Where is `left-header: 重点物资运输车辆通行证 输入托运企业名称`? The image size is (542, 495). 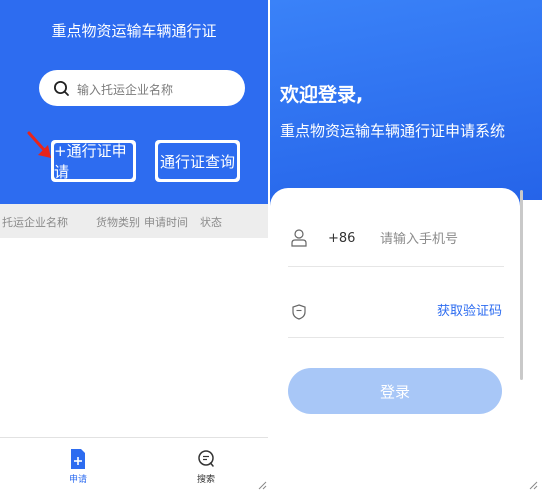 left-header: 重点物资运输车辆通行证 输入托运企业名称 is located at coordinates (134, 60).